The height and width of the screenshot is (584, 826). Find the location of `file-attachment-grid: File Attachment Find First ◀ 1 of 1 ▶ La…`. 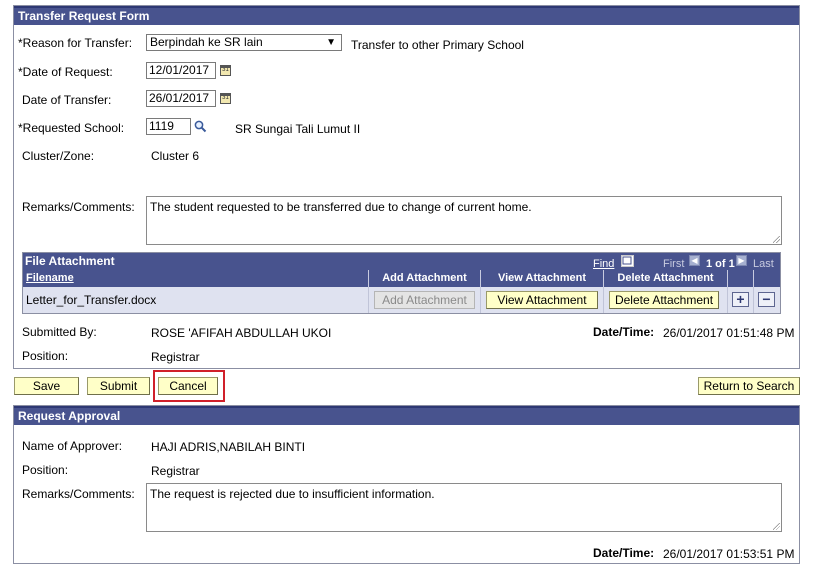

file-attachment-grid: File Attachment Find First ◀ 1 of 1 ▶ La… is located at coordinates (401, 283).